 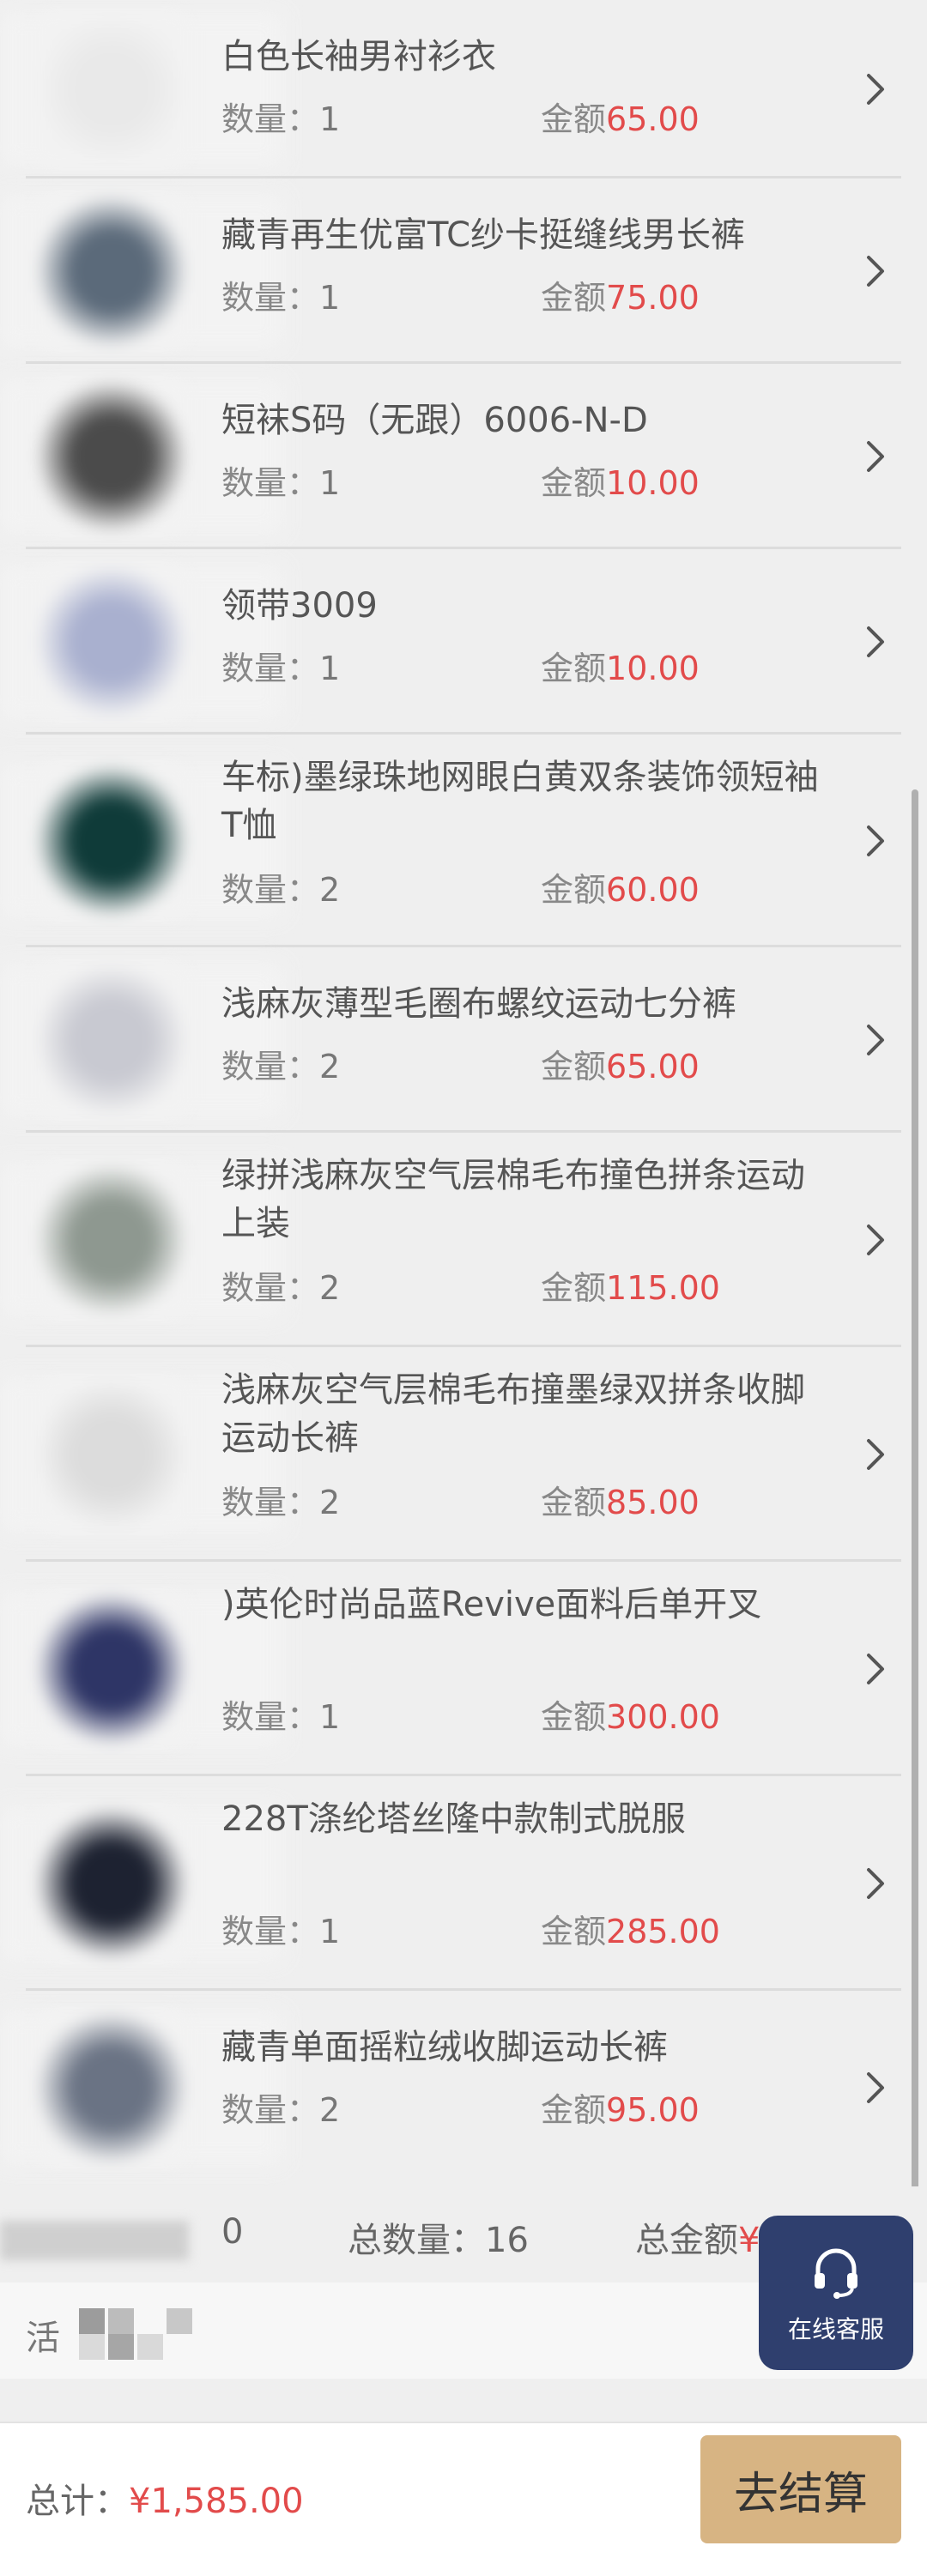 What do you see at coordinates (463, 642) in the screenshot?
I see `cart-item: 领带3009 数量：1 金额10.00` at bounding box center [463, 642].